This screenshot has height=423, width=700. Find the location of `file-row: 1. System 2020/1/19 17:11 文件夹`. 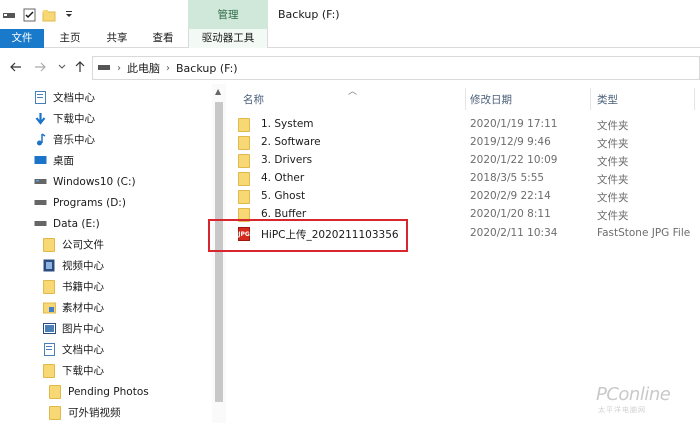

file-row: 1. System 2020/1/19 17:11 文件夹 is located at coordinates (469, 125).